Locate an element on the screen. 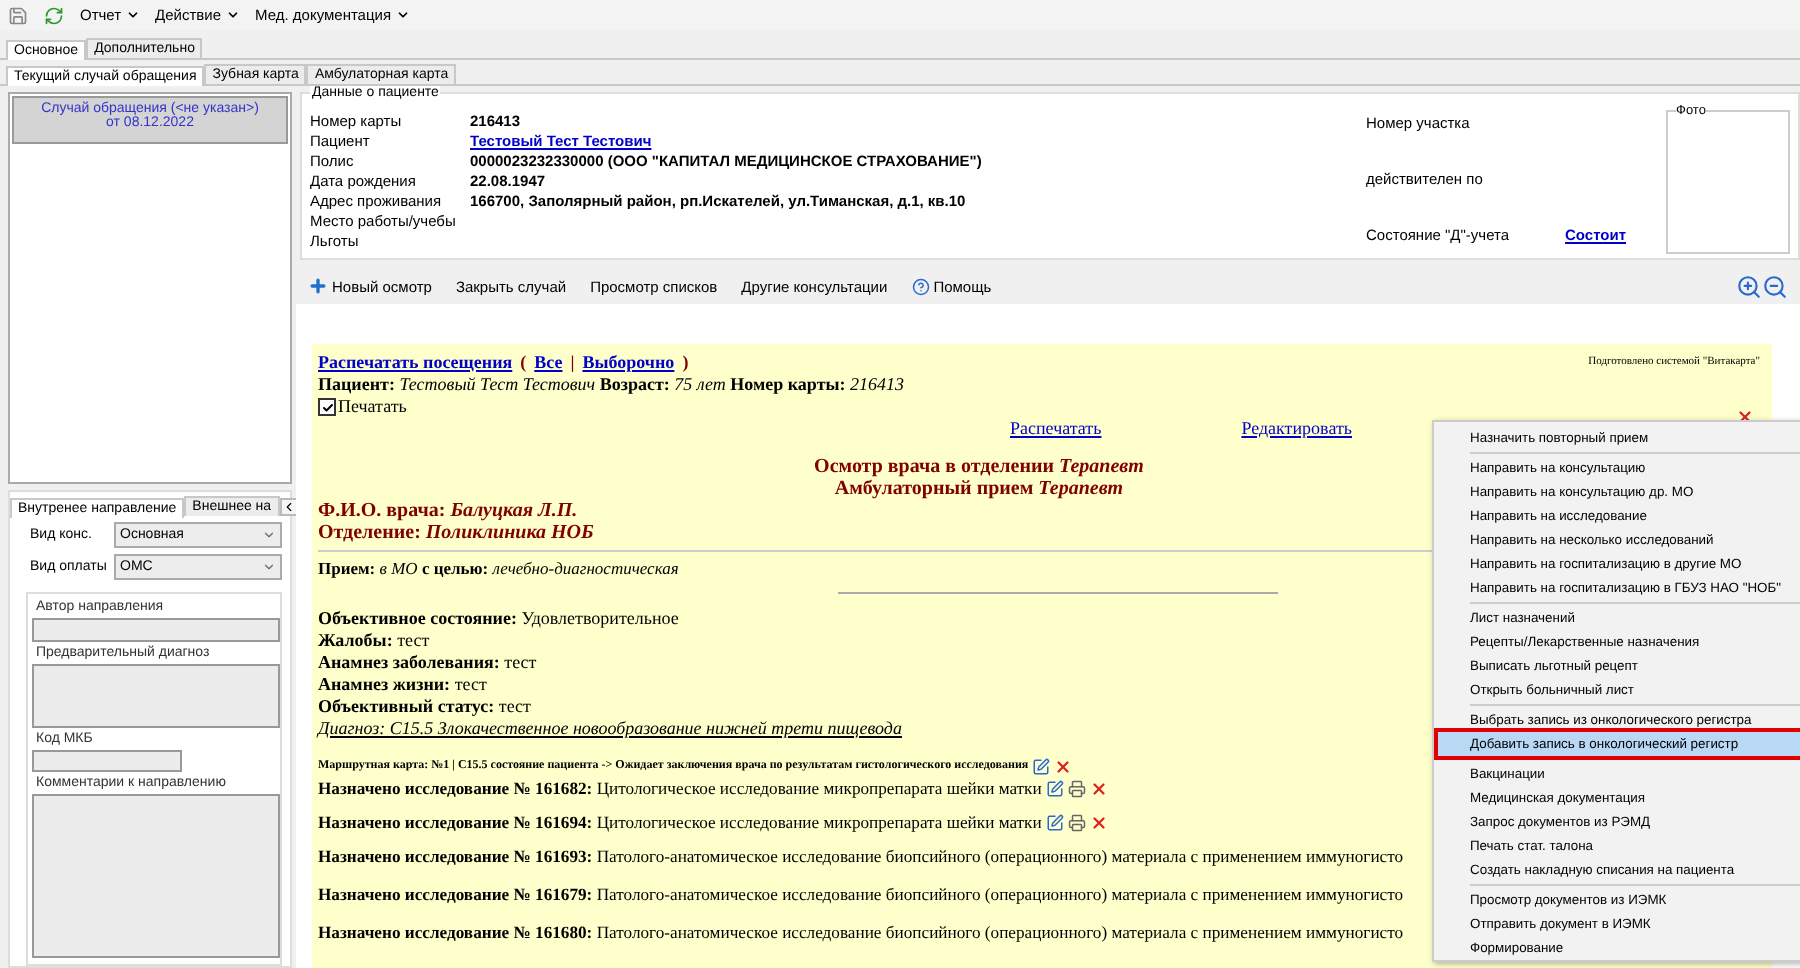  print-option-link: Выборочно is located at coordinates (628, 363).